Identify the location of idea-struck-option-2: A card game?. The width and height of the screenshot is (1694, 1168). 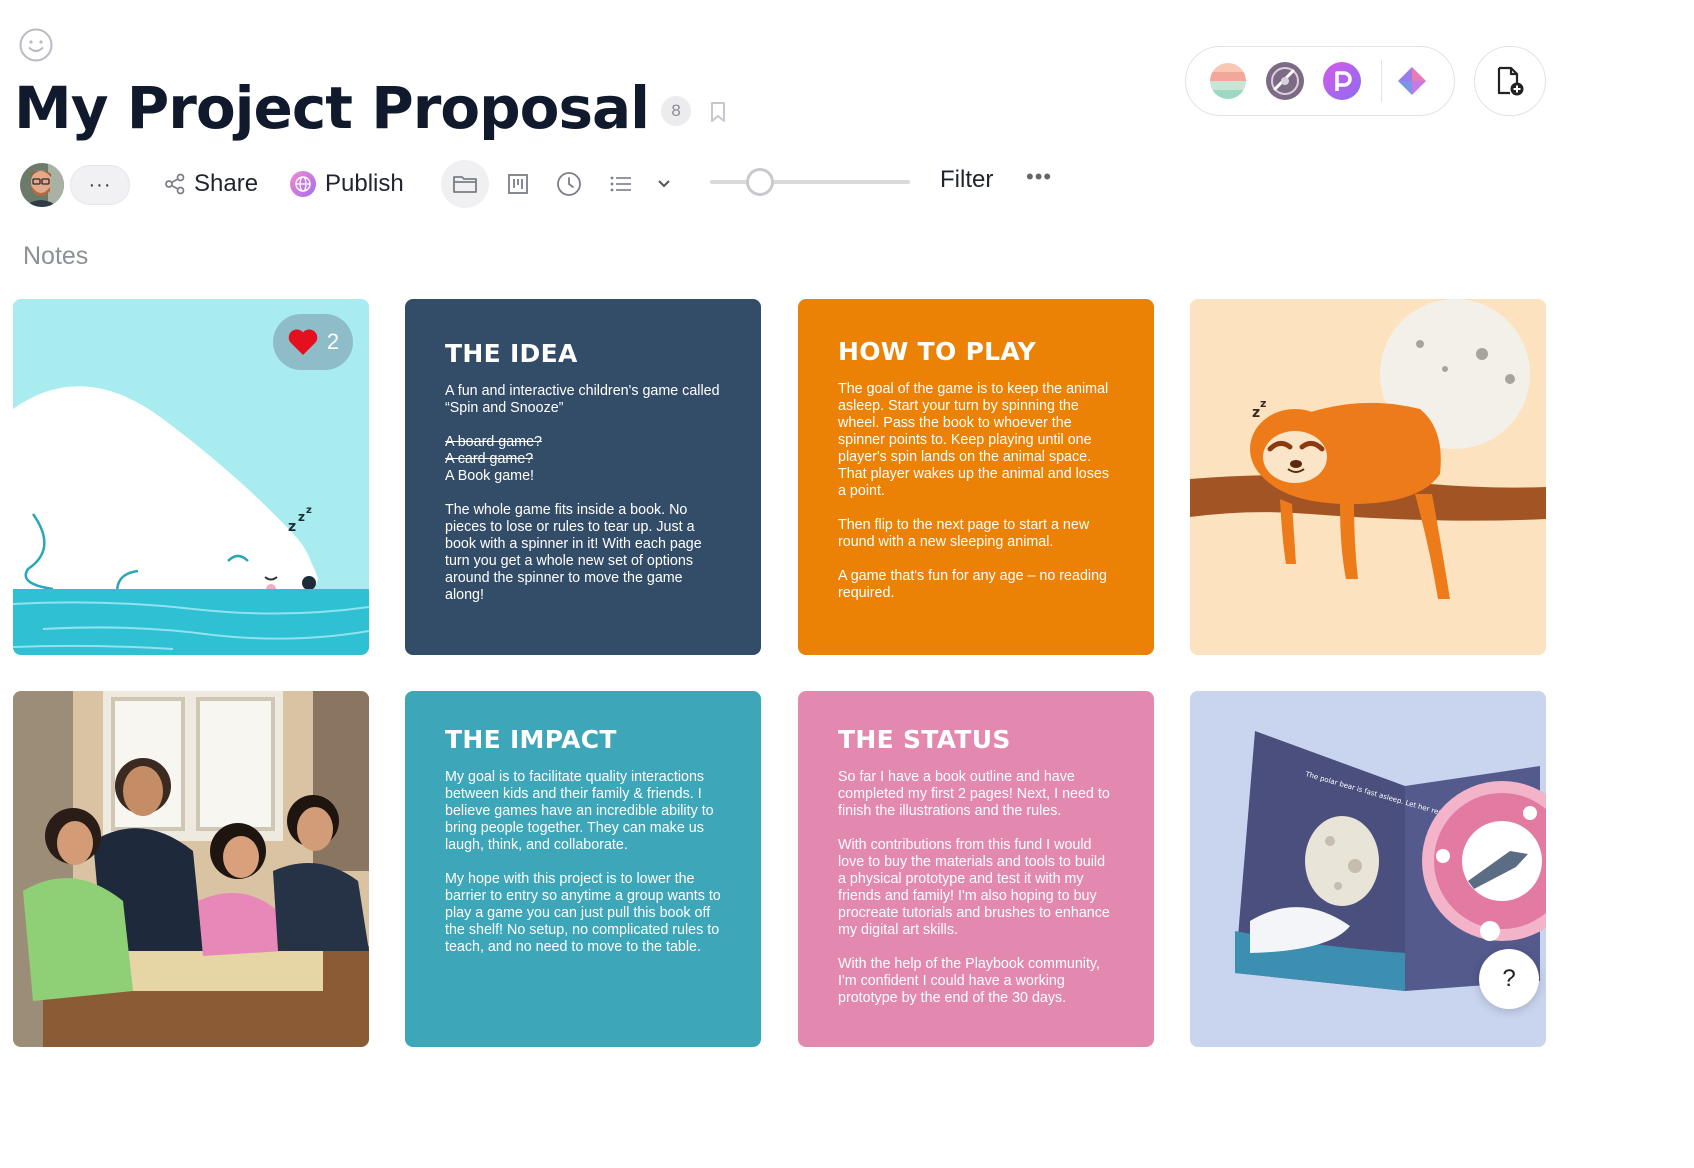
(489, 459).